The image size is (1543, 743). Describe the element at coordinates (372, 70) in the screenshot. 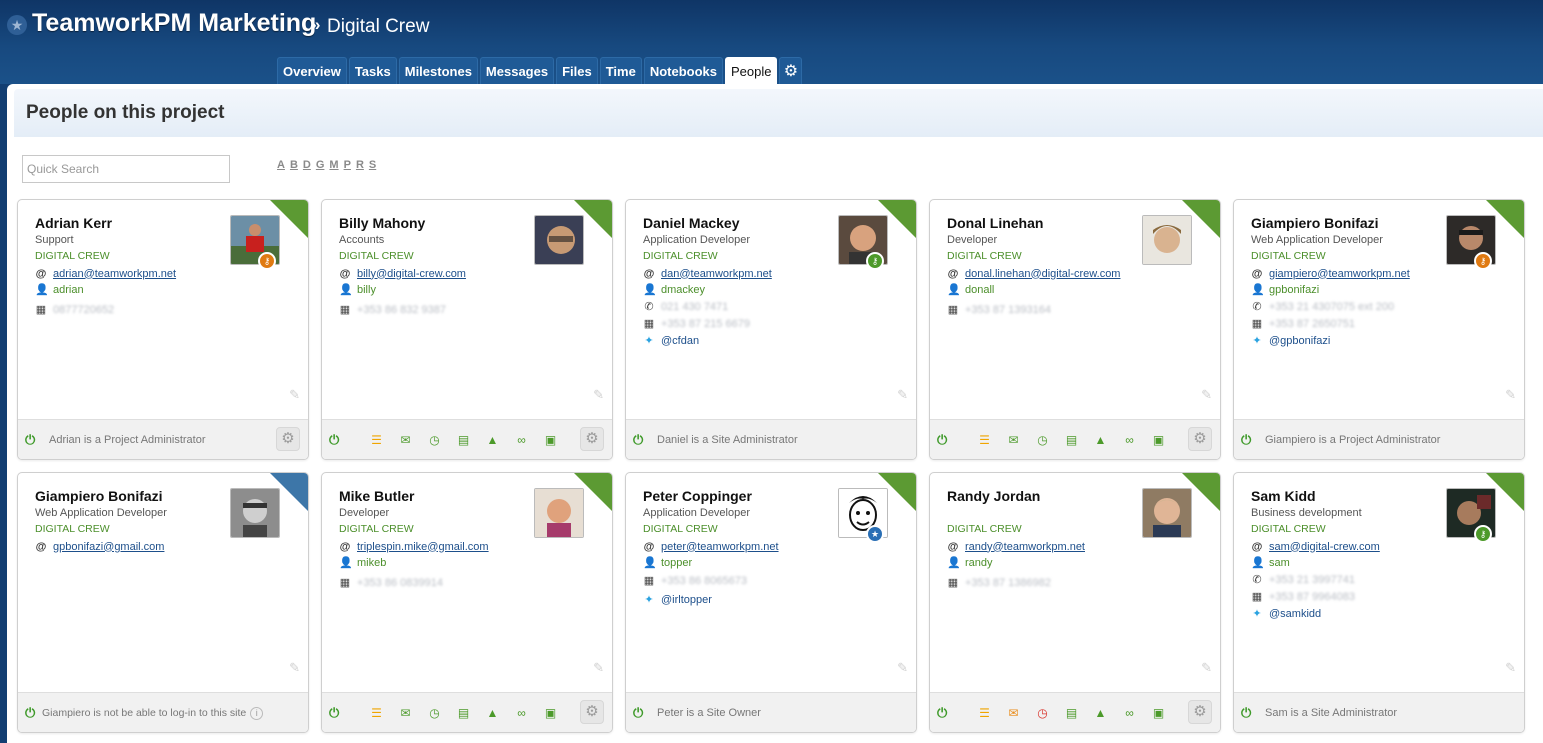

I see `tab-tasks: Tasks` at that location.